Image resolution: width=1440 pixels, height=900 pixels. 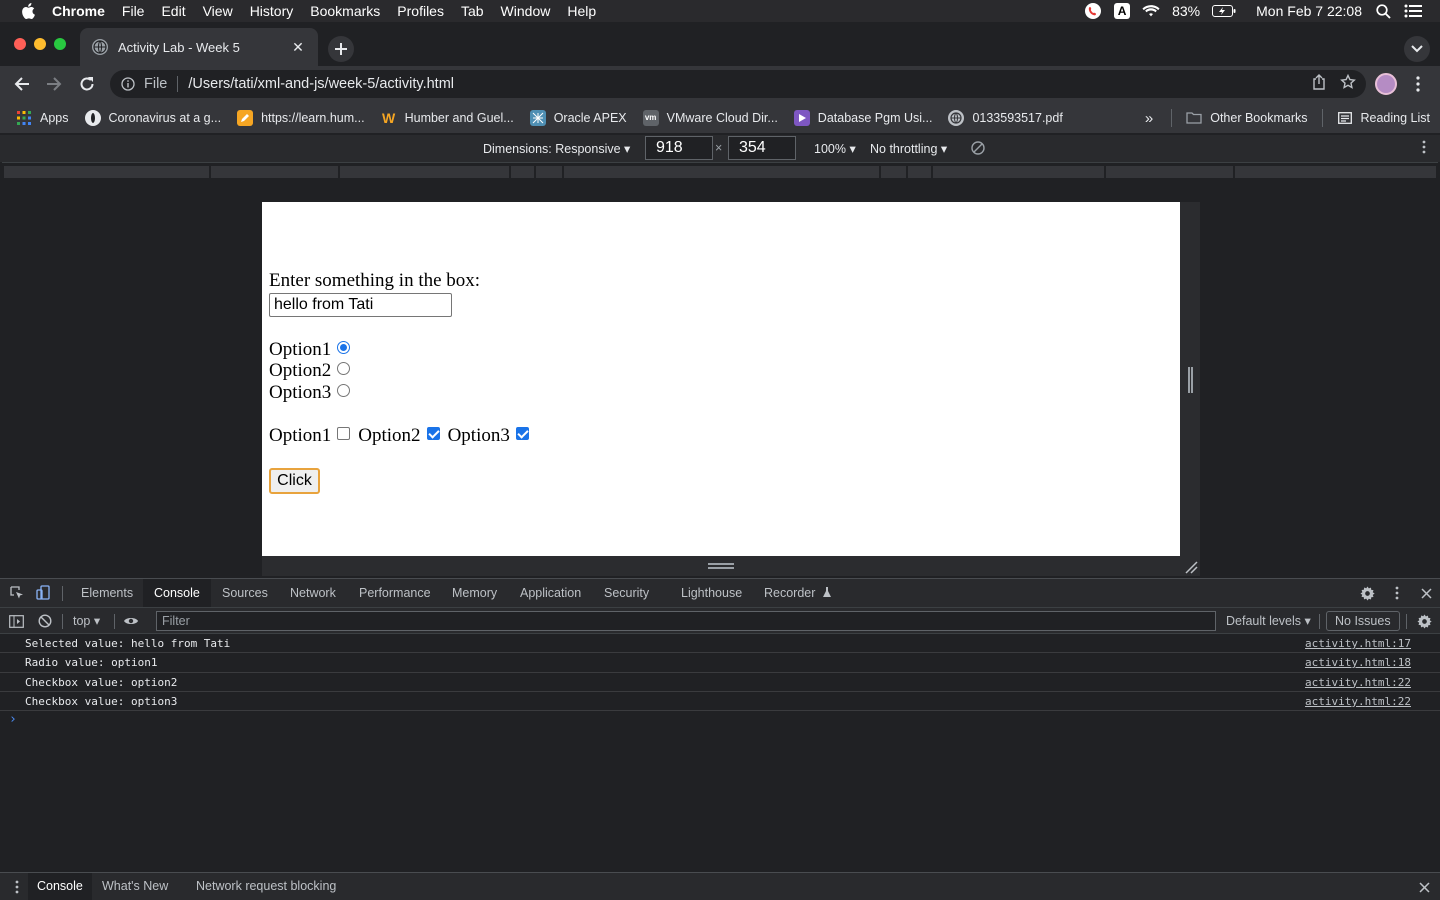 What do you see at coordinates (1383, 11) in the screenshot?
I see `spotlight-search-icon` at bounding box center [1383, 11].